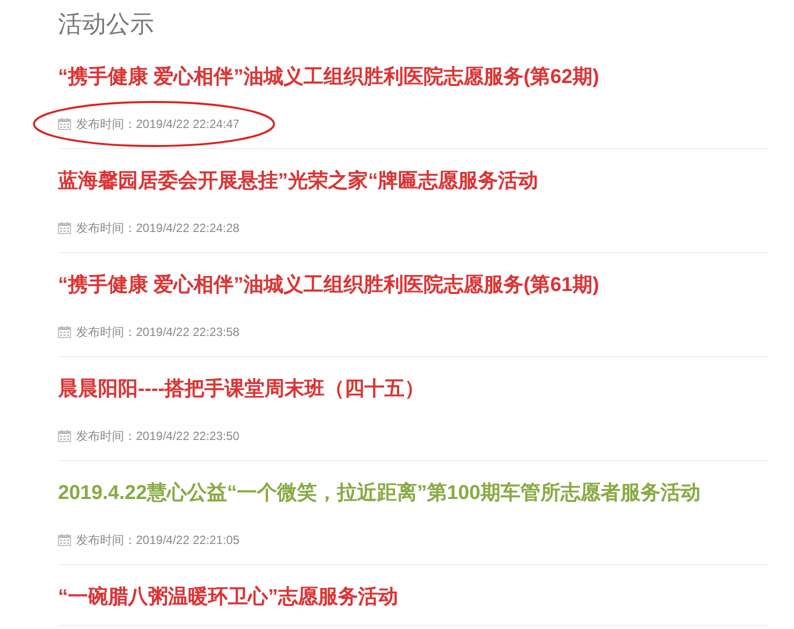 The image size is (794, 629). What do you see at coordinates (158, 436) in the screenshot?
I see `publish-time: 发布时间：2019/4/22 22:23:50` at bounding box center [158, 436].